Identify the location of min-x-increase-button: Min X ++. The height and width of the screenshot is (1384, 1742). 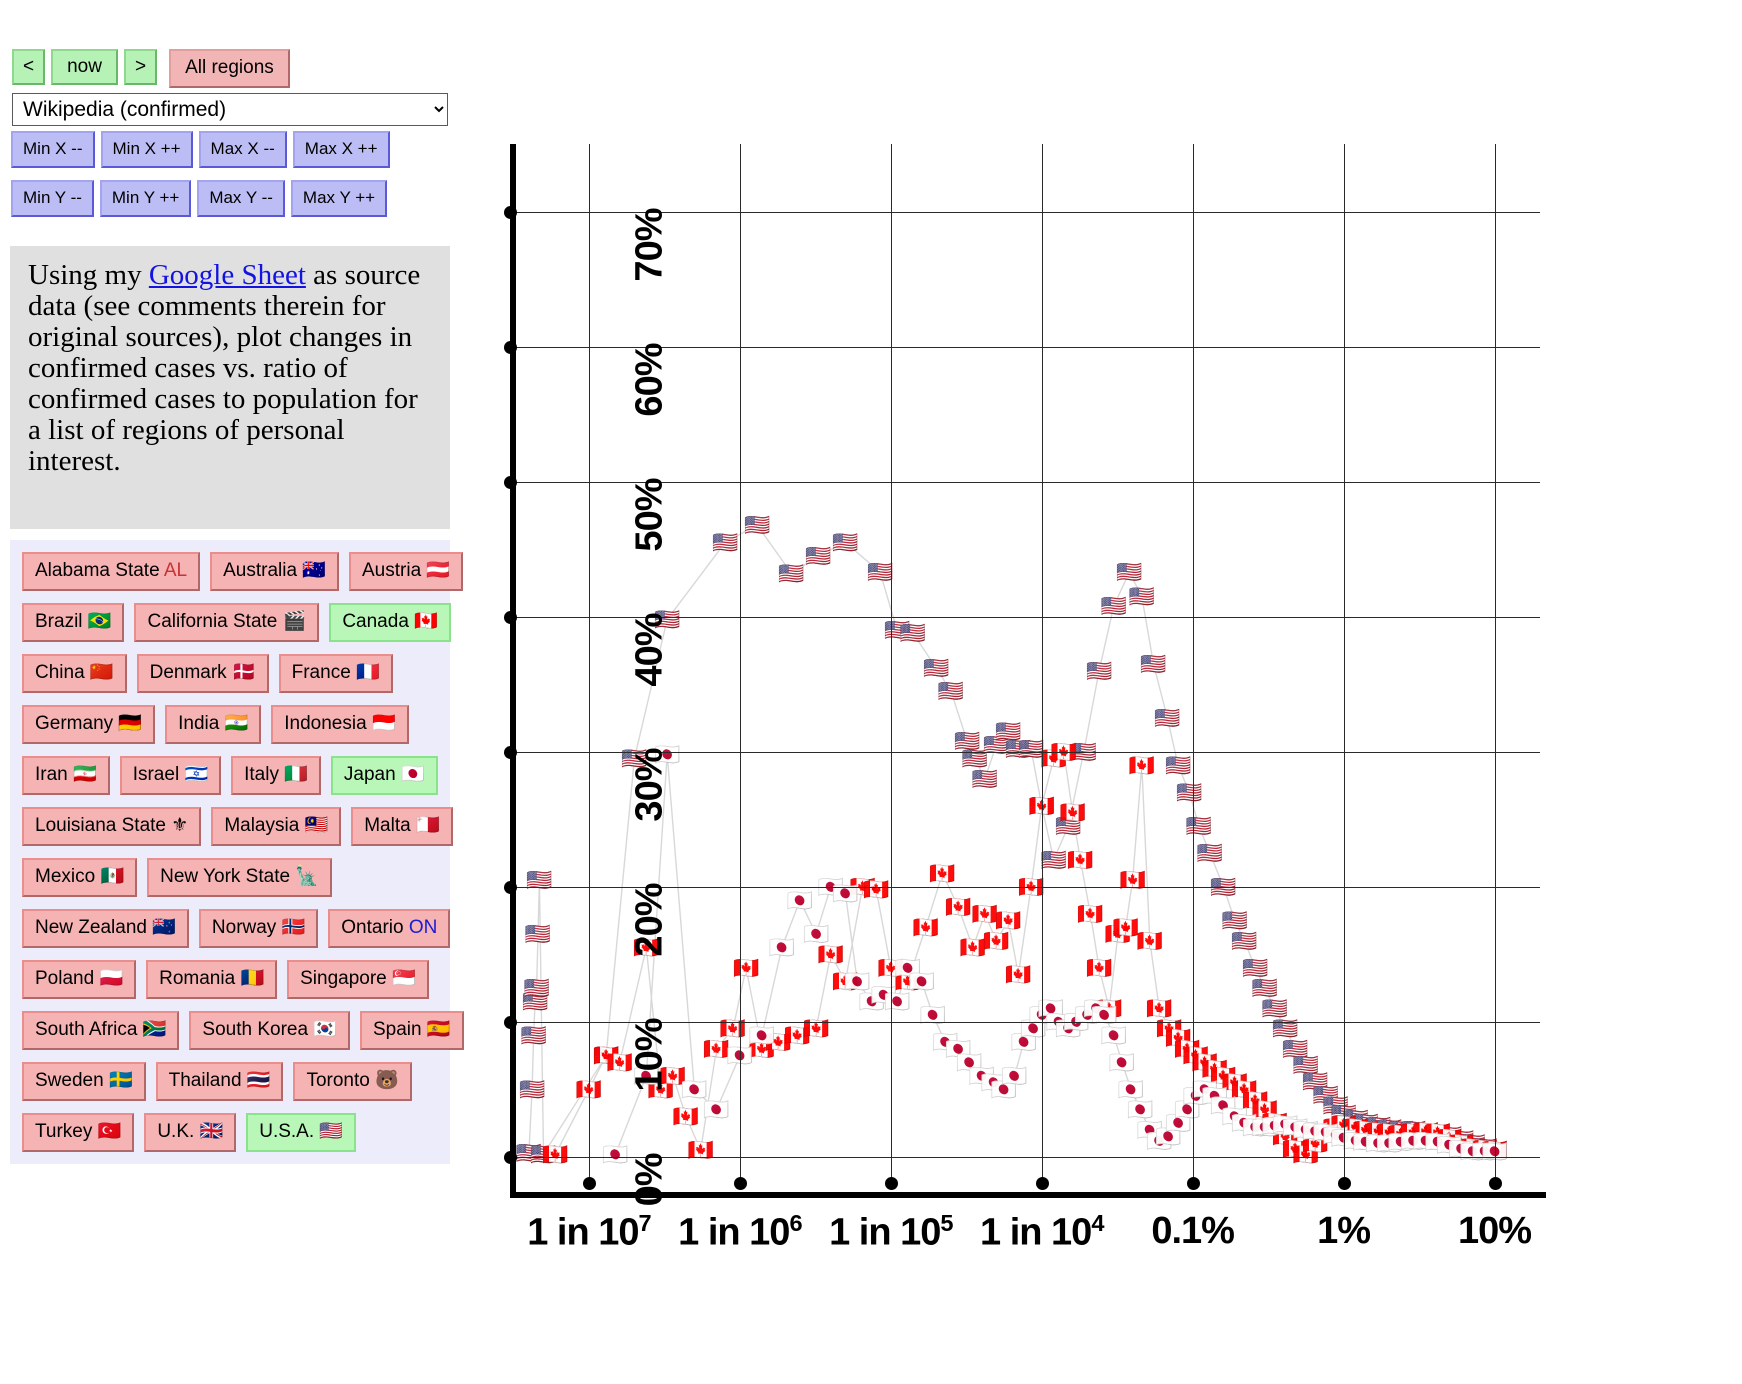
(146, 149).